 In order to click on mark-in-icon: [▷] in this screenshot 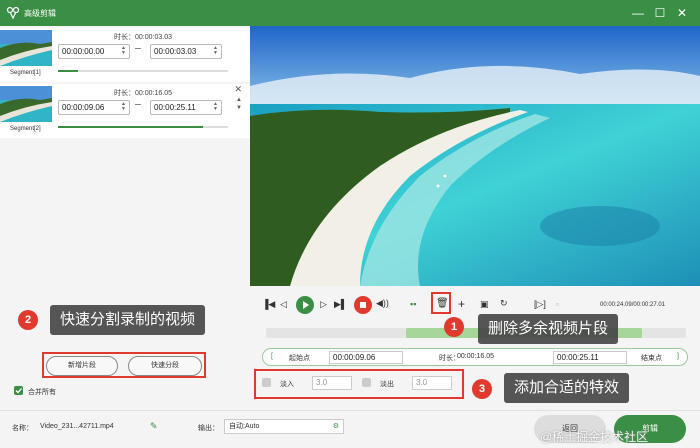, I will do `click(540, 304)`.